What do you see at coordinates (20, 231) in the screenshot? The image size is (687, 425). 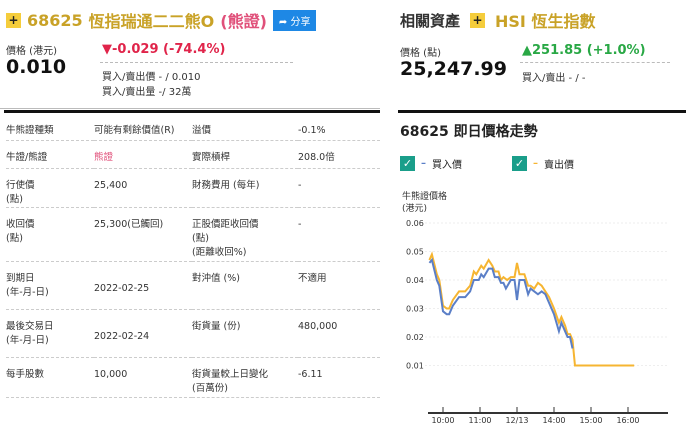 I see `row-label: 收回價 (點)` at bounding box center [20, 231].